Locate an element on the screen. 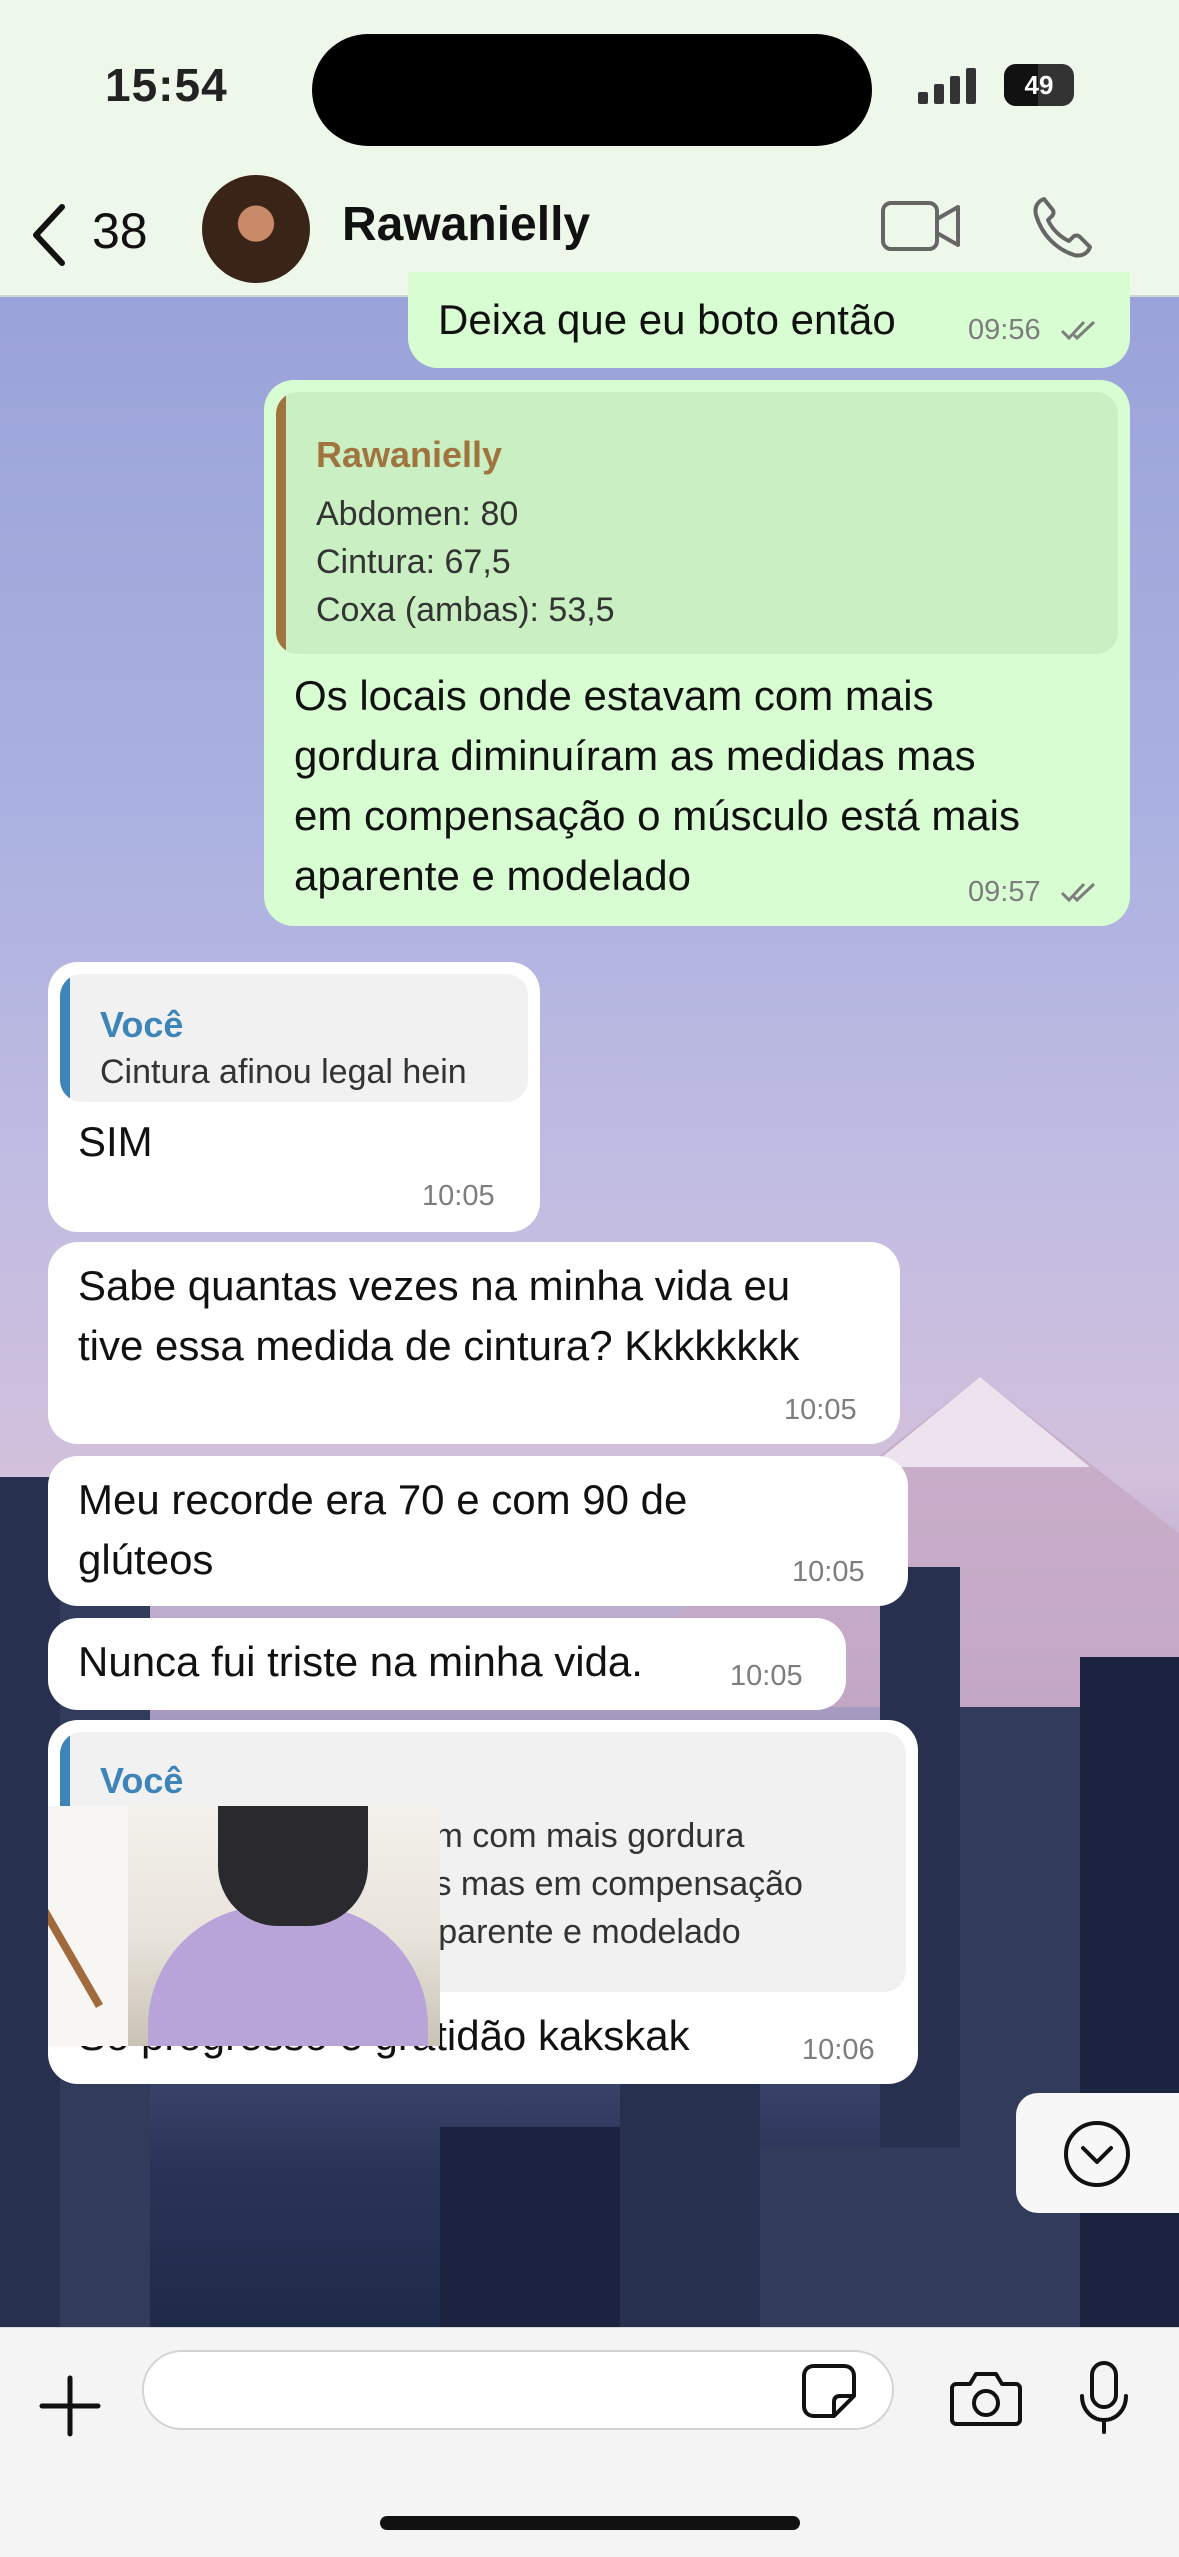  phone-icon is located at coordinates (1063, 226).